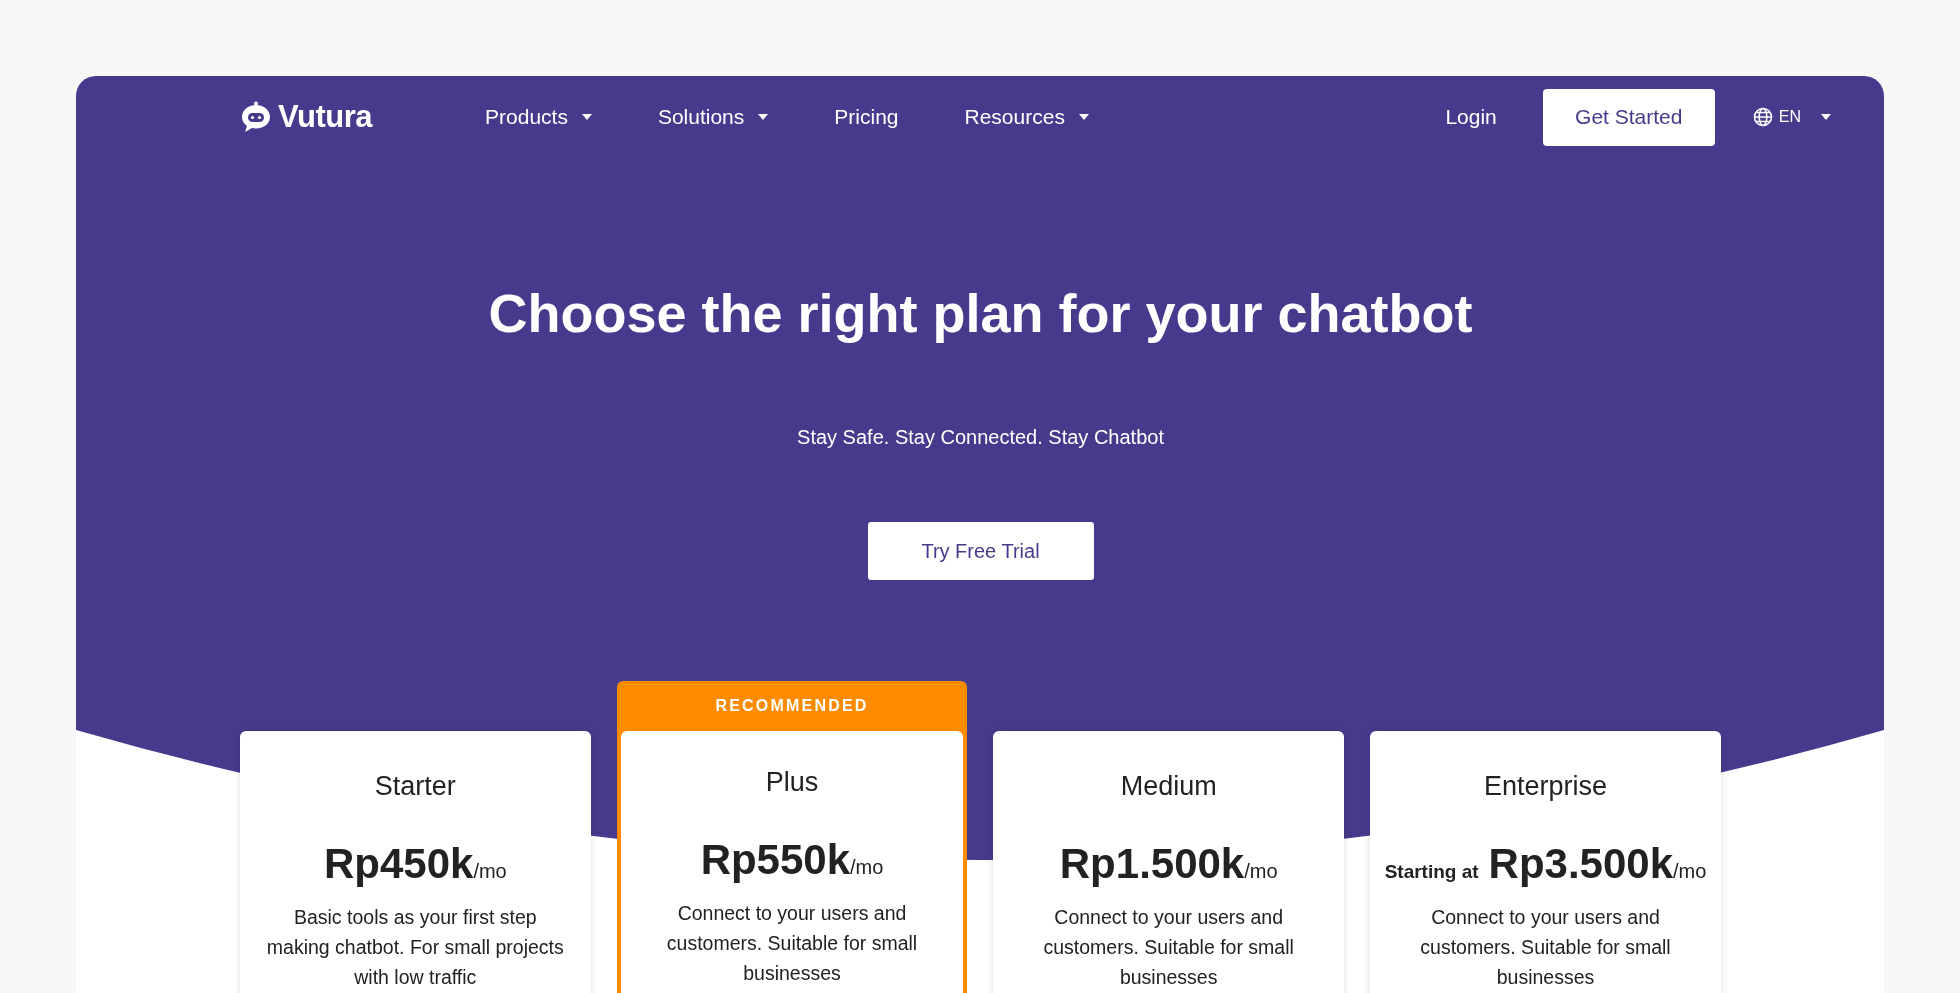 The width and height of the screenshot is (1960, 993). I want to click on plan-description: Basic tools as your first step making chatbot. For small projects with low traffic, so click(415, 947).